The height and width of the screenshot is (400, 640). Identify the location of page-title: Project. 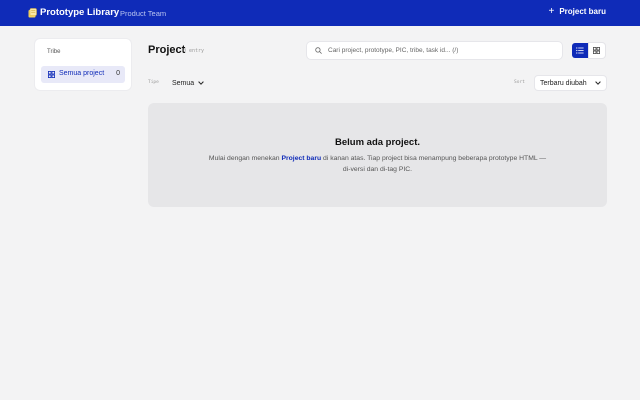
(167, 50).